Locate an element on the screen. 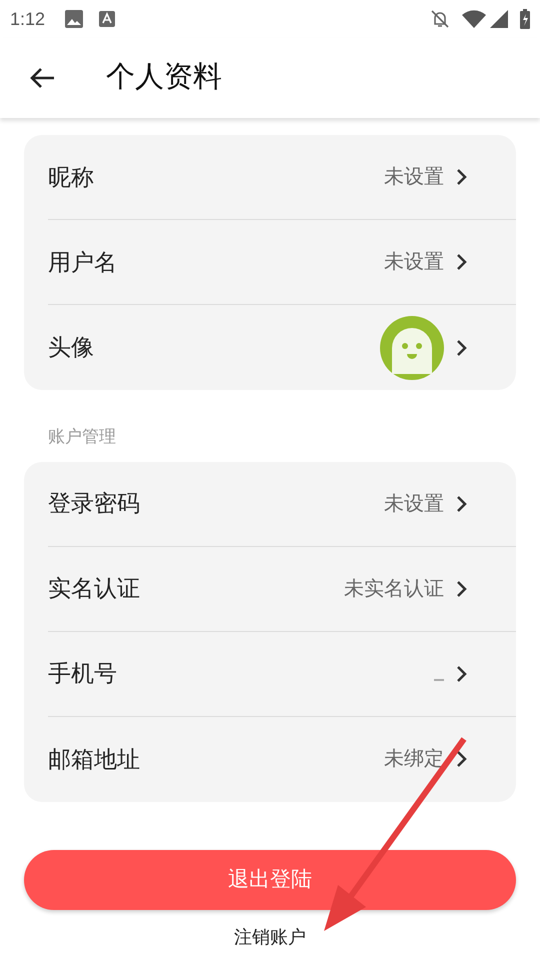 This screenshot has height=960, width=540. section-title: 账户管理 is located at coordinates (82, 437).